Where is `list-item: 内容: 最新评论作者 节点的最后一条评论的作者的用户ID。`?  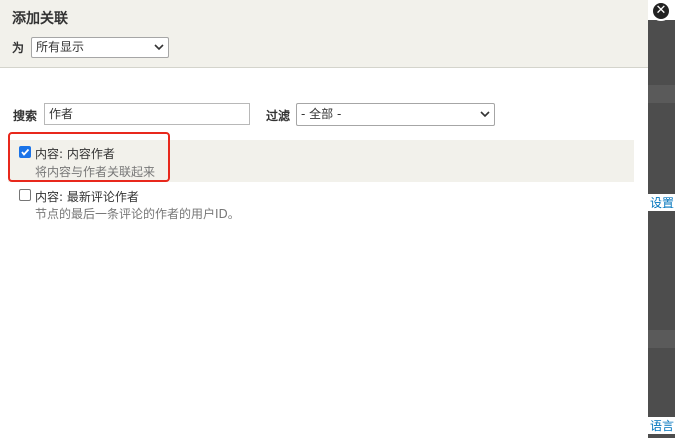 list-item: 内容: 最新评论作者 节点的最后一条评论的作者的用户ID。 is located at coordinates (321, 204).